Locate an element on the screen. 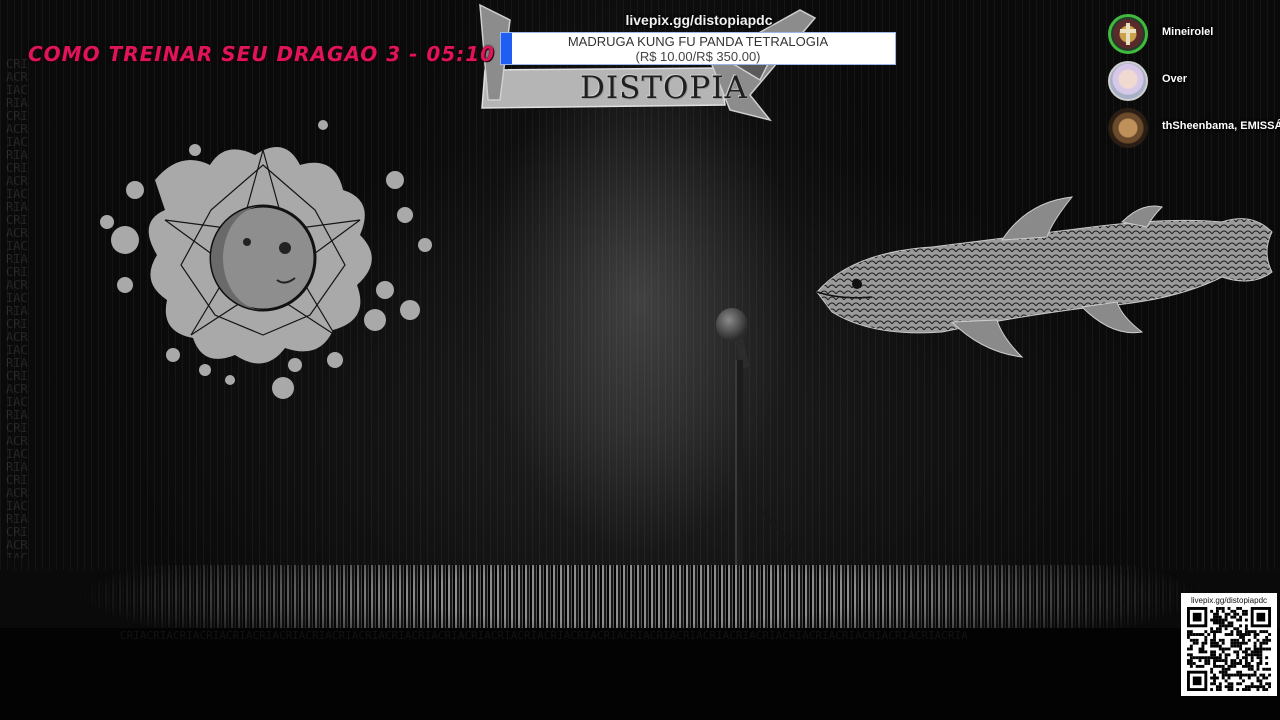 This screenshot has width=1280, height=720. sun-moon-art is located at coordinates (266, 259).